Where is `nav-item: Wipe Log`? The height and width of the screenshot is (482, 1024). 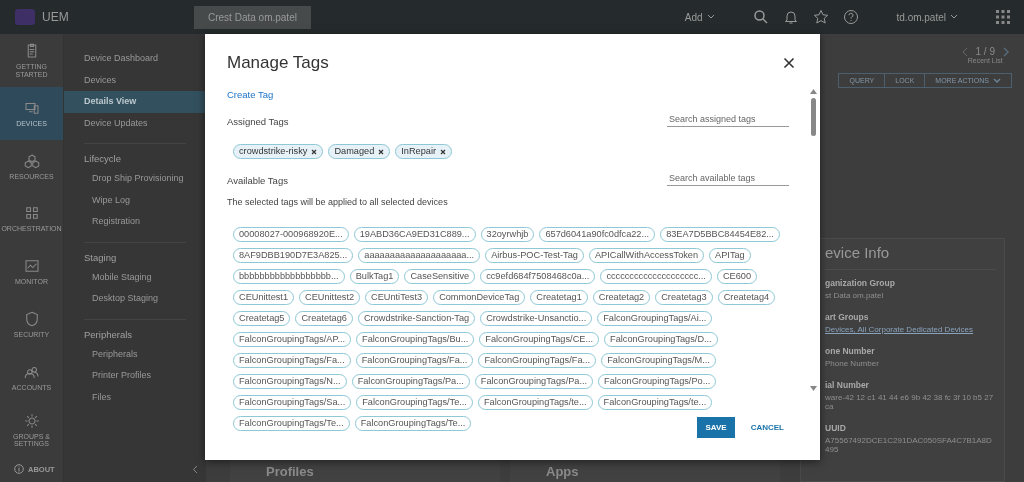
nav-item: Wipe Log is located at coordinates (135, 200).